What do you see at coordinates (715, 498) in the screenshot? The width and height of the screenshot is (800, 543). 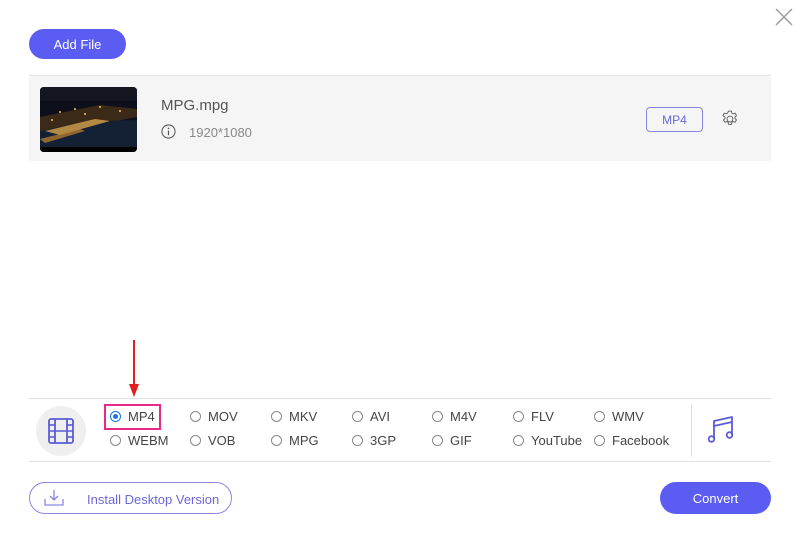 I see `convert-button: Convert` at bounding box center [715, 498].